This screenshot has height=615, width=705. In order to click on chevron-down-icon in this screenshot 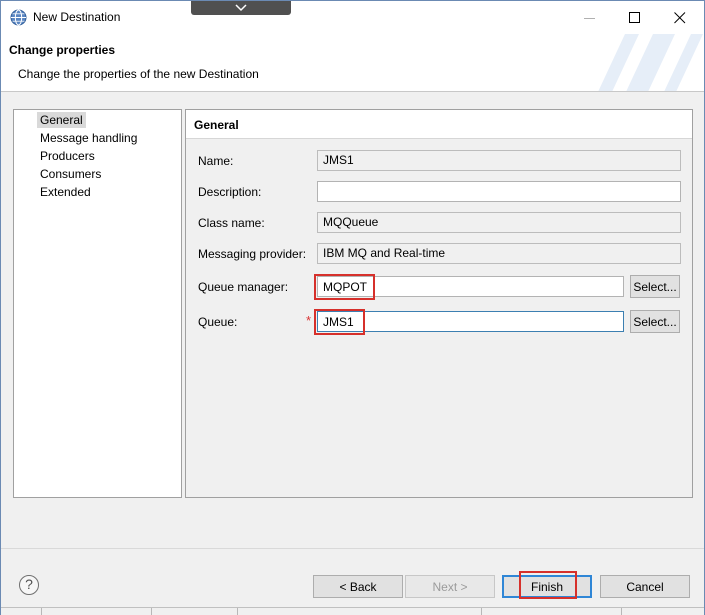, I will do `click(241, 8)`.